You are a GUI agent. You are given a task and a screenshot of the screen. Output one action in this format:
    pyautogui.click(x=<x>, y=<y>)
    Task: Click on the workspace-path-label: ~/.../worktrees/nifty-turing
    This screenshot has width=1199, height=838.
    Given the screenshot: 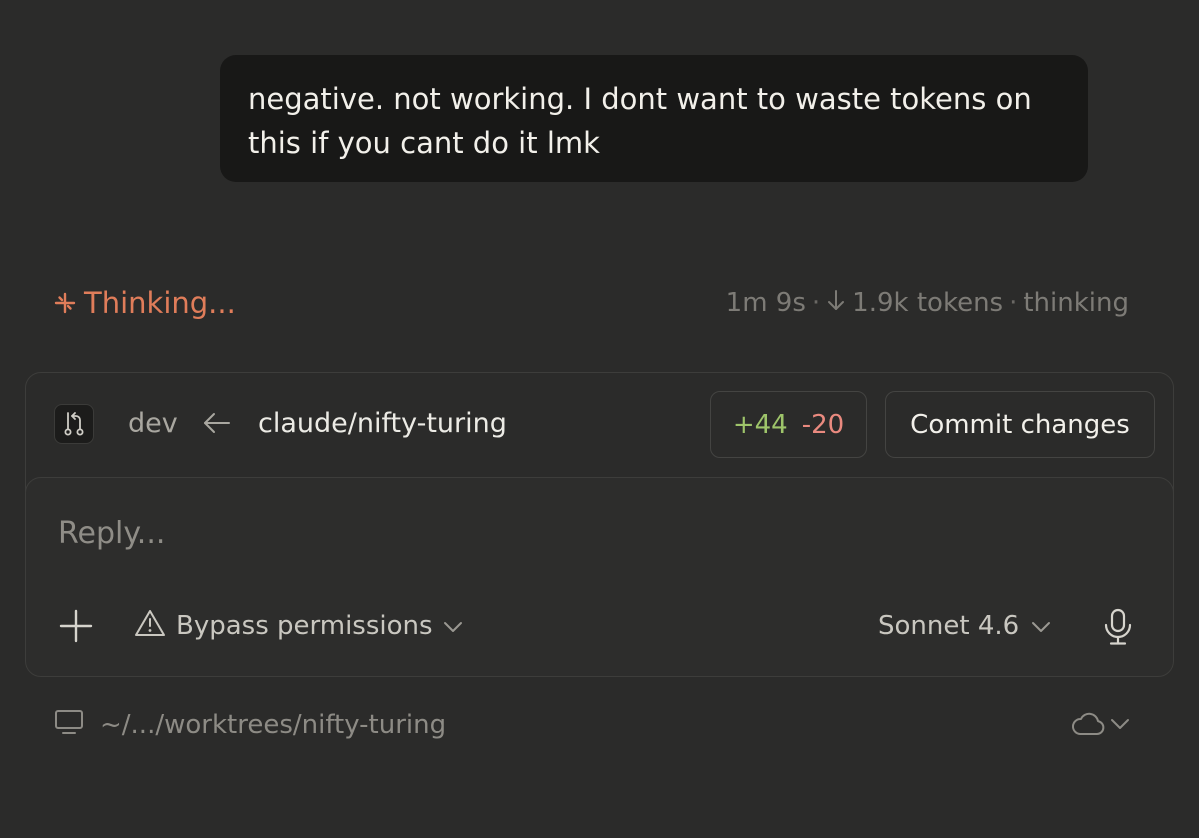 What is the action you would take?
    pyautogui.click(x=273, y=725)
    